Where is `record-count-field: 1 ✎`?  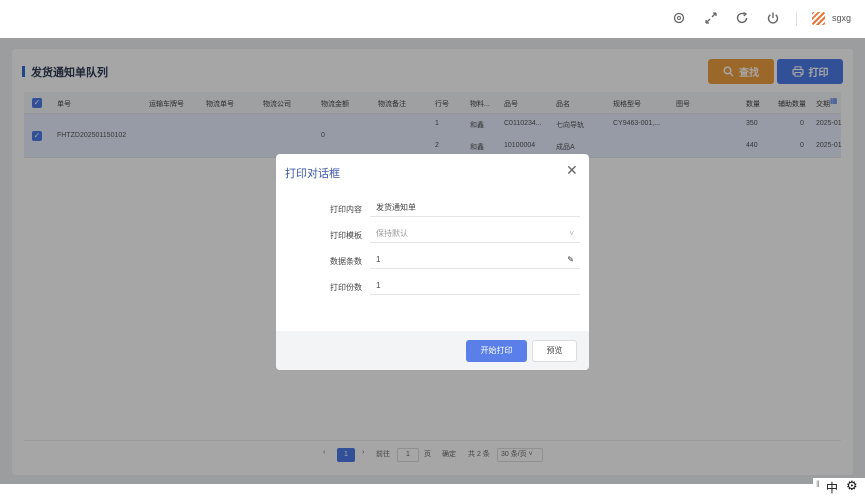 record-count-field: 1 ✎ is located at coordinates (475, 260).